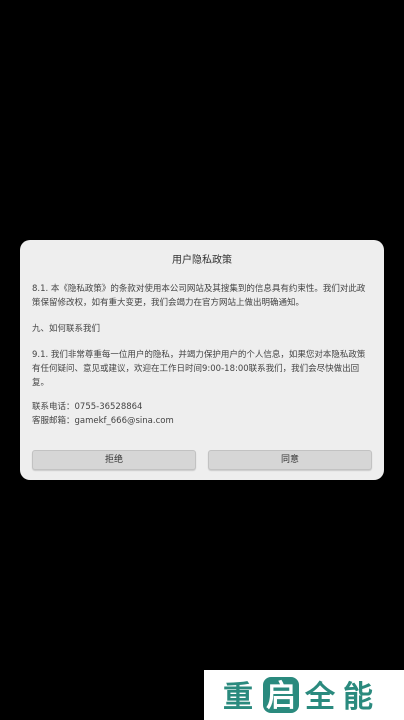 This screenshot has width=404, height=720. I want to click on dialog-buttons: 拒绝 同意, so click(202, 460).